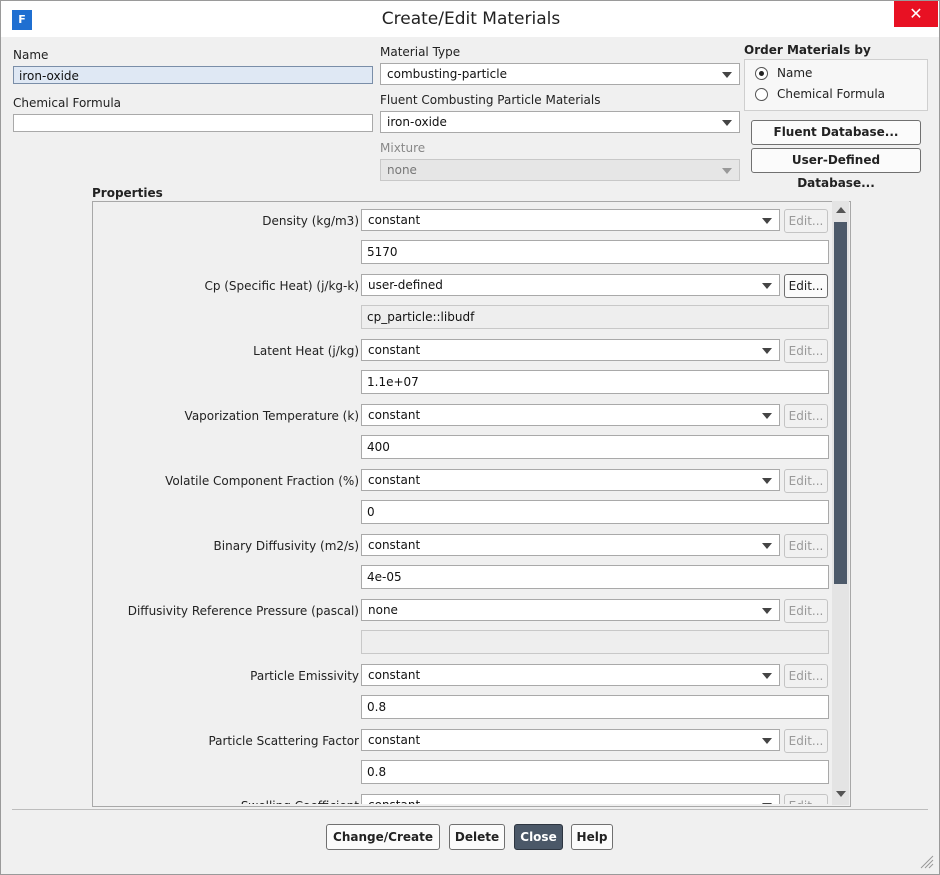  Describe the element at coordinates (262, 481) in the screenshot. I see `property-label: Volatile Component Fraction (%)` at that location.